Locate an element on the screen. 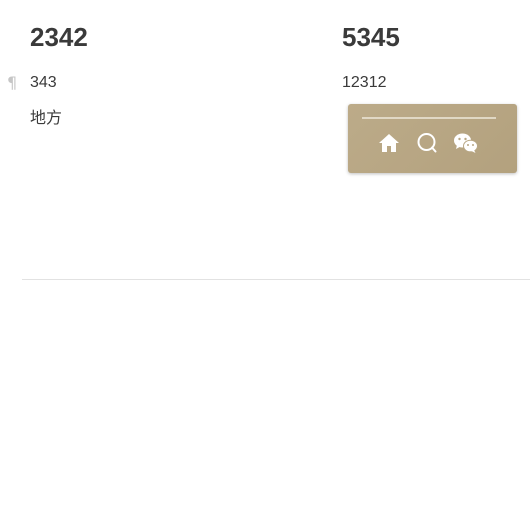 The width and height of the screenshot is (530, 515). right-heading: 5345 is located at coordinates (432, 37).